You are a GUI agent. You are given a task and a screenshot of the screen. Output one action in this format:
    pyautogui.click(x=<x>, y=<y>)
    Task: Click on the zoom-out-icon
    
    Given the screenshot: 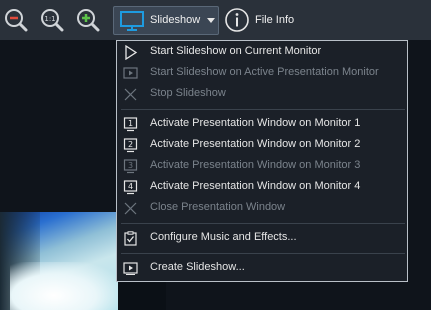 What is the action you would take?
    pyautogui.click(x=15, y=20)
    